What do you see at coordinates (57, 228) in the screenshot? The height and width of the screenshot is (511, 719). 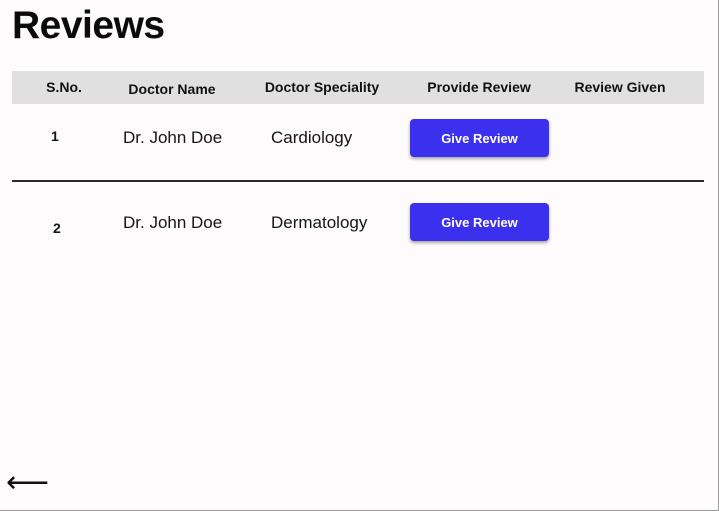 I see `row-sno: 2` at bounding box center [57, 228].